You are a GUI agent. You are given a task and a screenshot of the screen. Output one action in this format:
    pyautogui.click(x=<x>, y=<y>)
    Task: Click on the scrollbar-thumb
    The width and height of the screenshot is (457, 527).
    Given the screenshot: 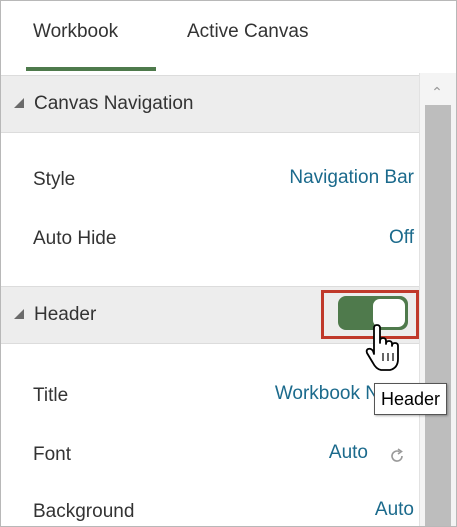 What is the action you would take?
    pyautogui.click(x=438, y=315)
    